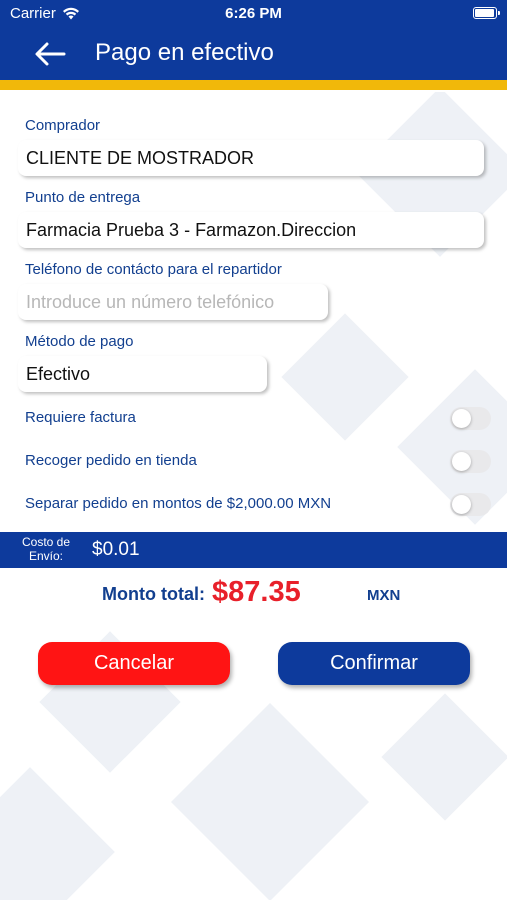 The height and width of the screenshot is (900, 507). What do you see at coordinates (253, 462) in the screenshot?
I see `pickup-toggle-row: Recoger pedido en tienda` at bounding box center [253, 462].